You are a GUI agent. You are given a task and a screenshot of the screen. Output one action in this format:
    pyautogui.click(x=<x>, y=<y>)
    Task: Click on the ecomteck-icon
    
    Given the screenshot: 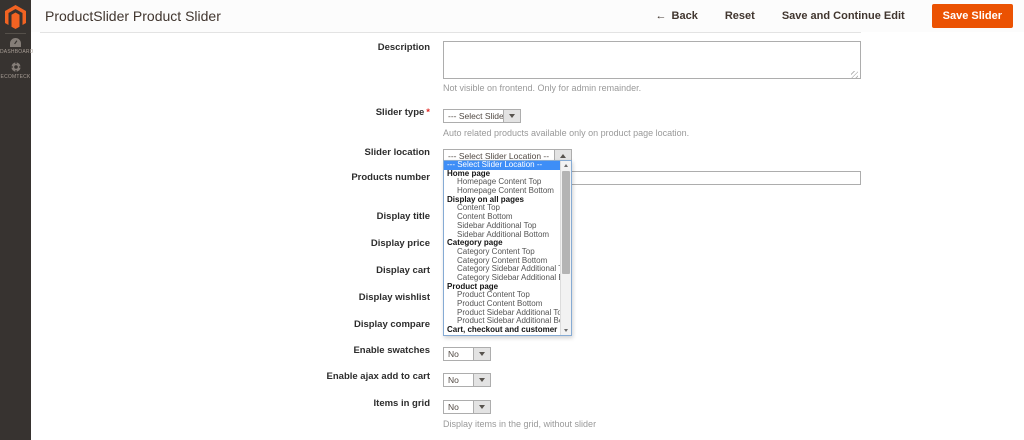 What is the action you would take?
    pyautogui.click(x=15, y=67)
    